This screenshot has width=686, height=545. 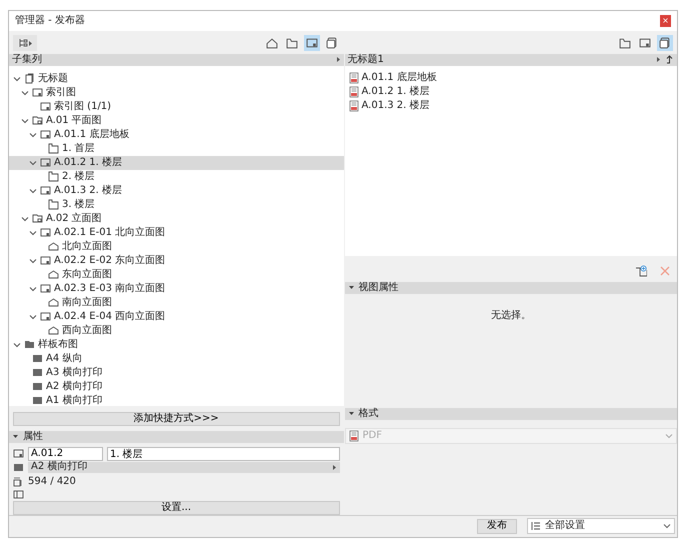 What do you see at coordinates (176, 261) in the screenshot?
I see `tree-item: A.02.2 E-02 东向立面图` at bounding box center [176, 261].